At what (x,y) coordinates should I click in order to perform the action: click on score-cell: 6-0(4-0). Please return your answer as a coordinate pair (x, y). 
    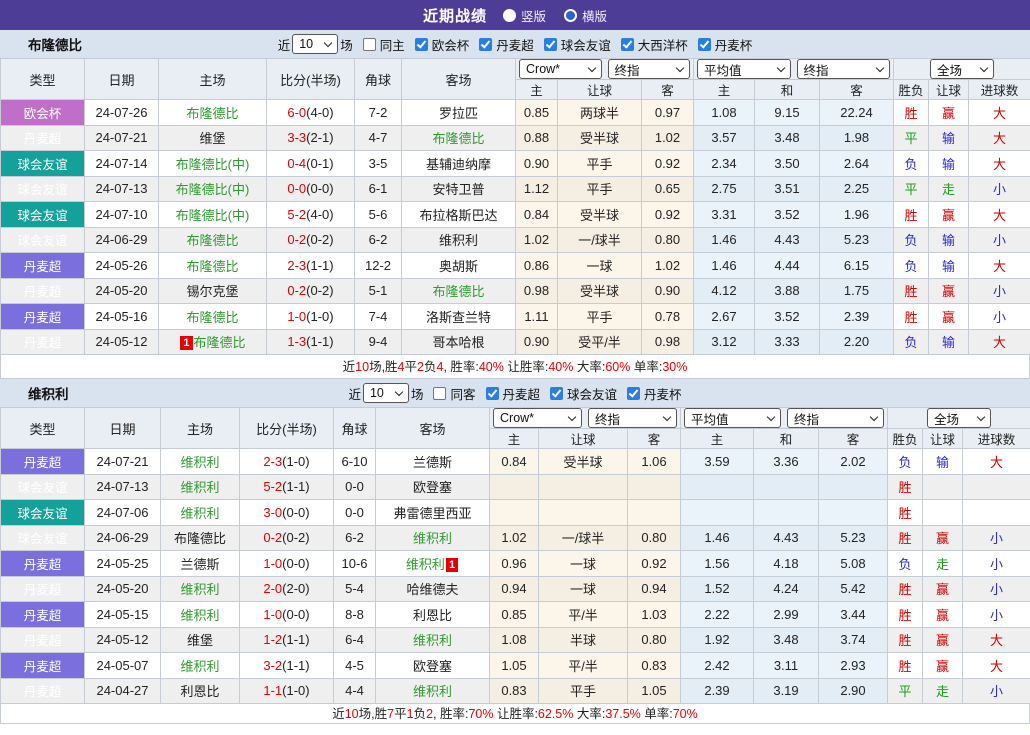
    Looking at the image, I should click on (310, 112).